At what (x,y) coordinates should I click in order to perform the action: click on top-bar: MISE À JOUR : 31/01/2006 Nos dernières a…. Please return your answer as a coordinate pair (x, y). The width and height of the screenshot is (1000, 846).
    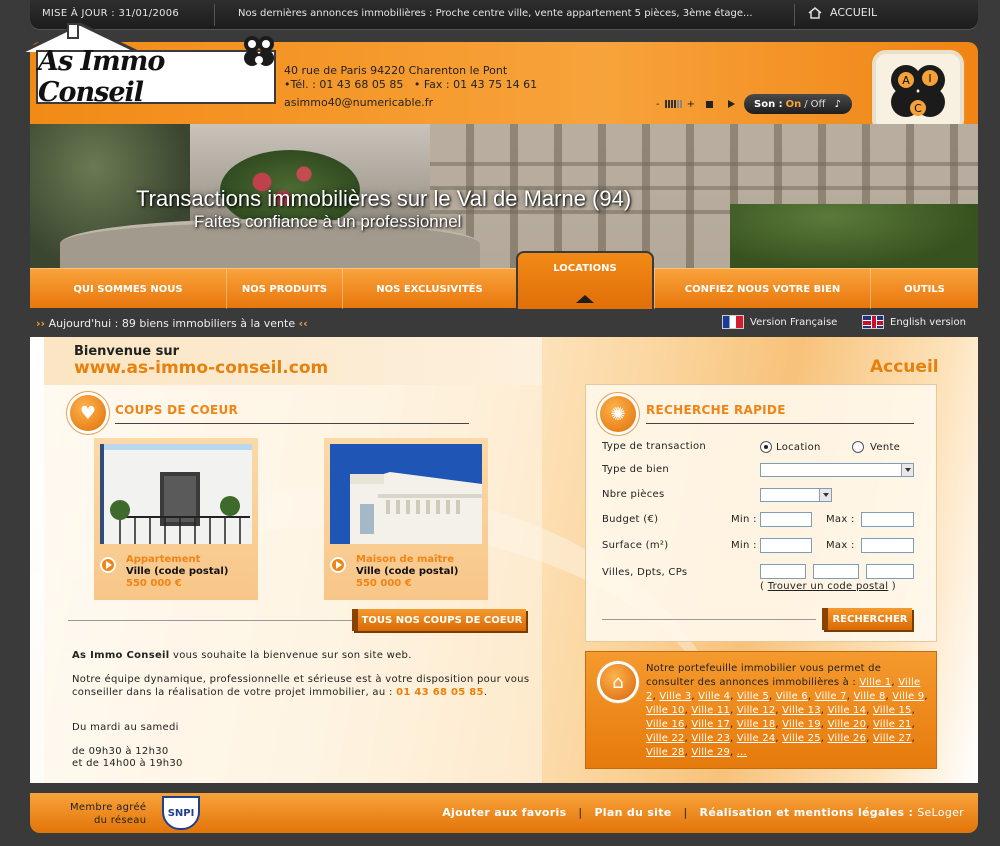
    Looking at the image, I should click on (504, 15).